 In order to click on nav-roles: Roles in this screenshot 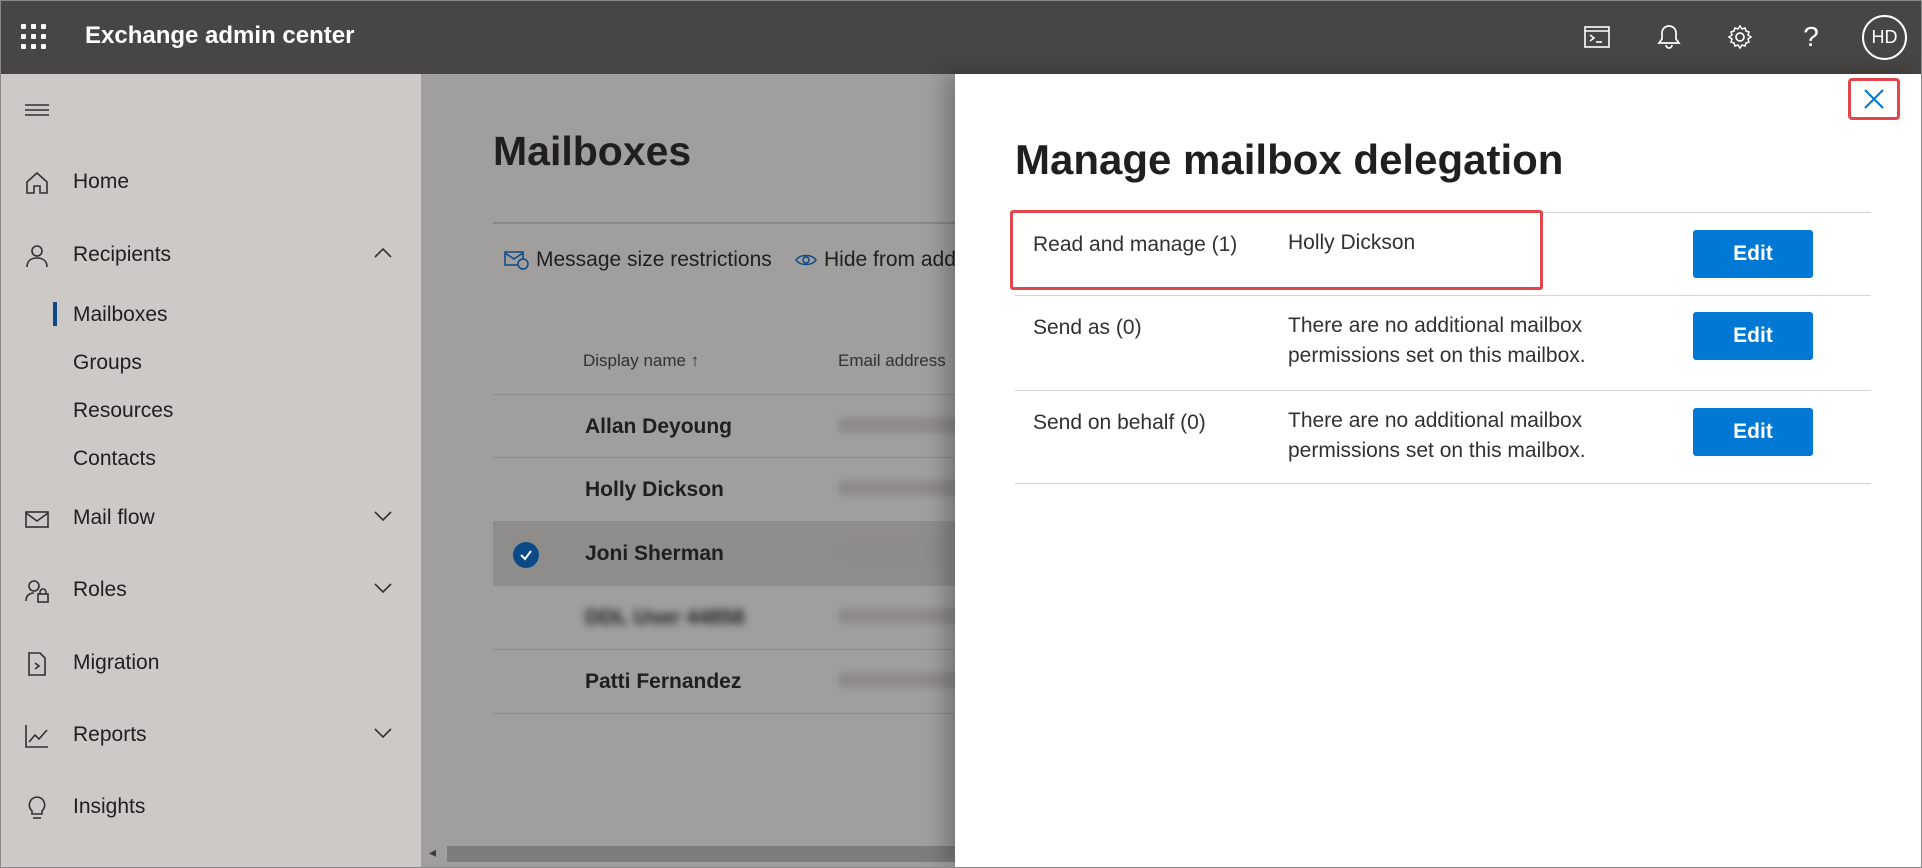, I will do `click(210, 590)`.